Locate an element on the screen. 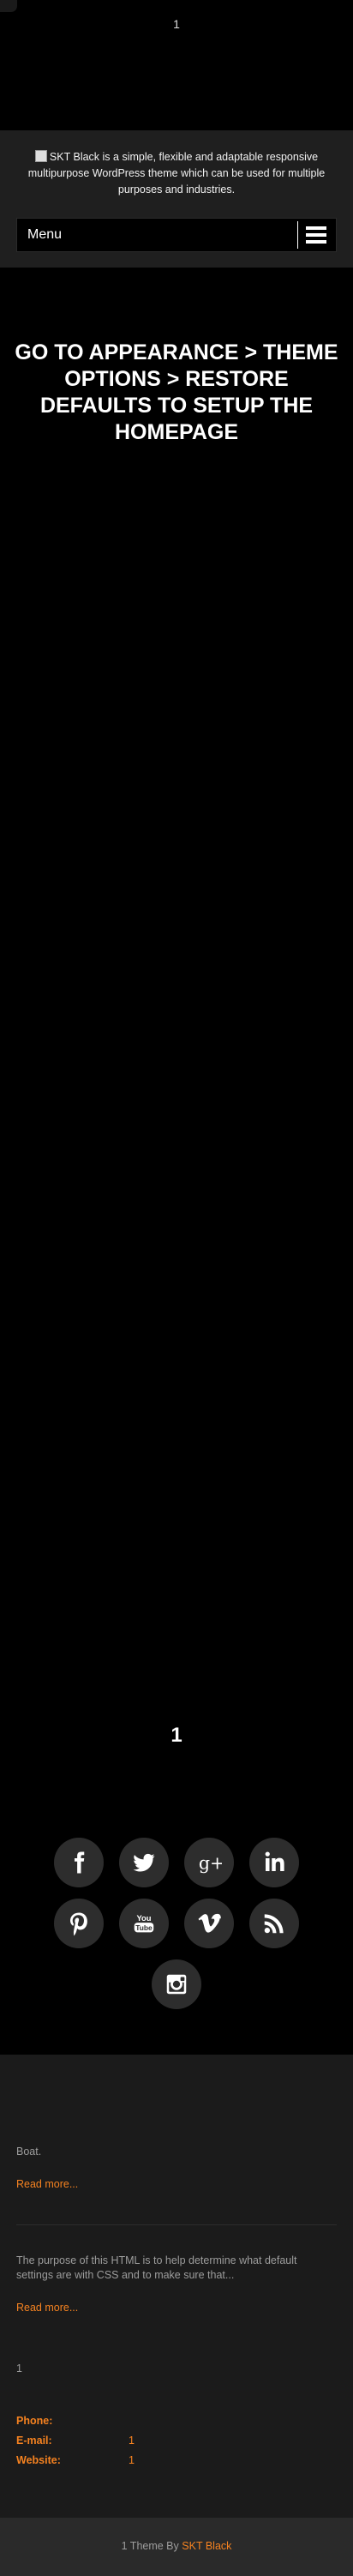  svg-text: g+ is located at coordinates (210, 1863).